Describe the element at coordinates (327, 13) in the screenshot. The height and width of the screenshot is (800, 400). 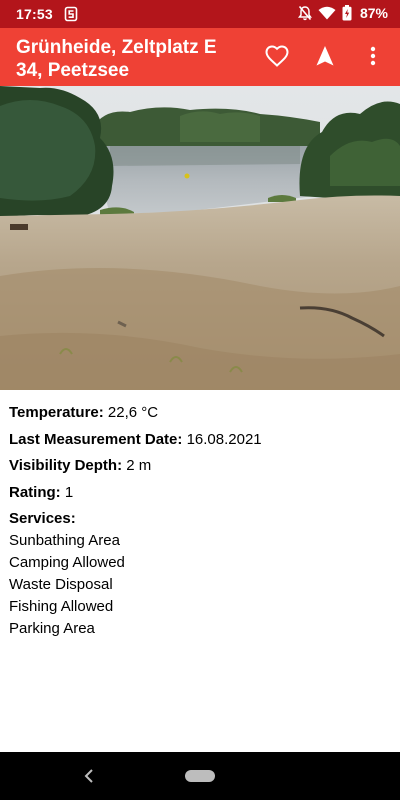
I see `wifi-icon` at that location.